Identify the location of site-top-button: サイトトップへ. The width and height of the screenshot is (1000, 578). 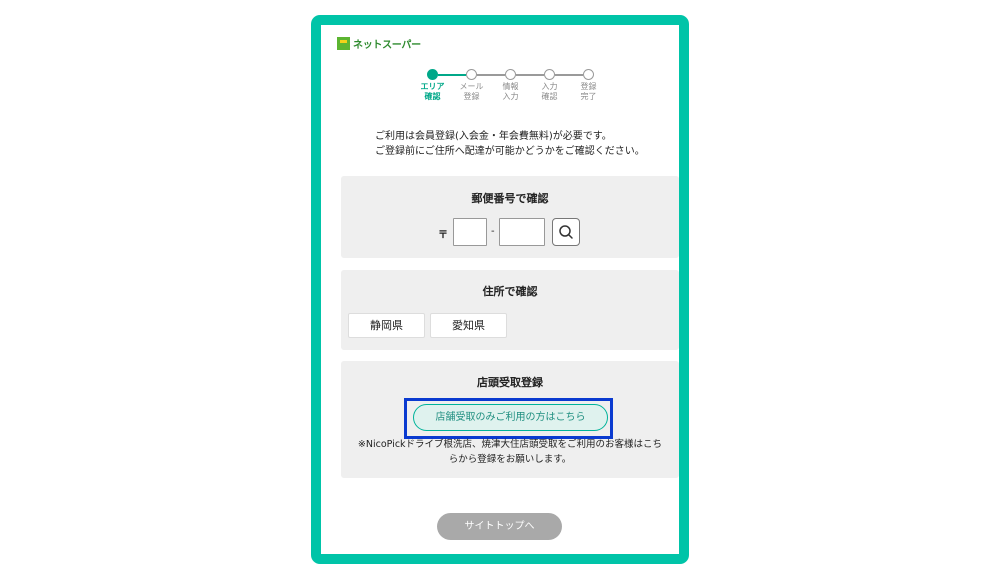
(499, 526).